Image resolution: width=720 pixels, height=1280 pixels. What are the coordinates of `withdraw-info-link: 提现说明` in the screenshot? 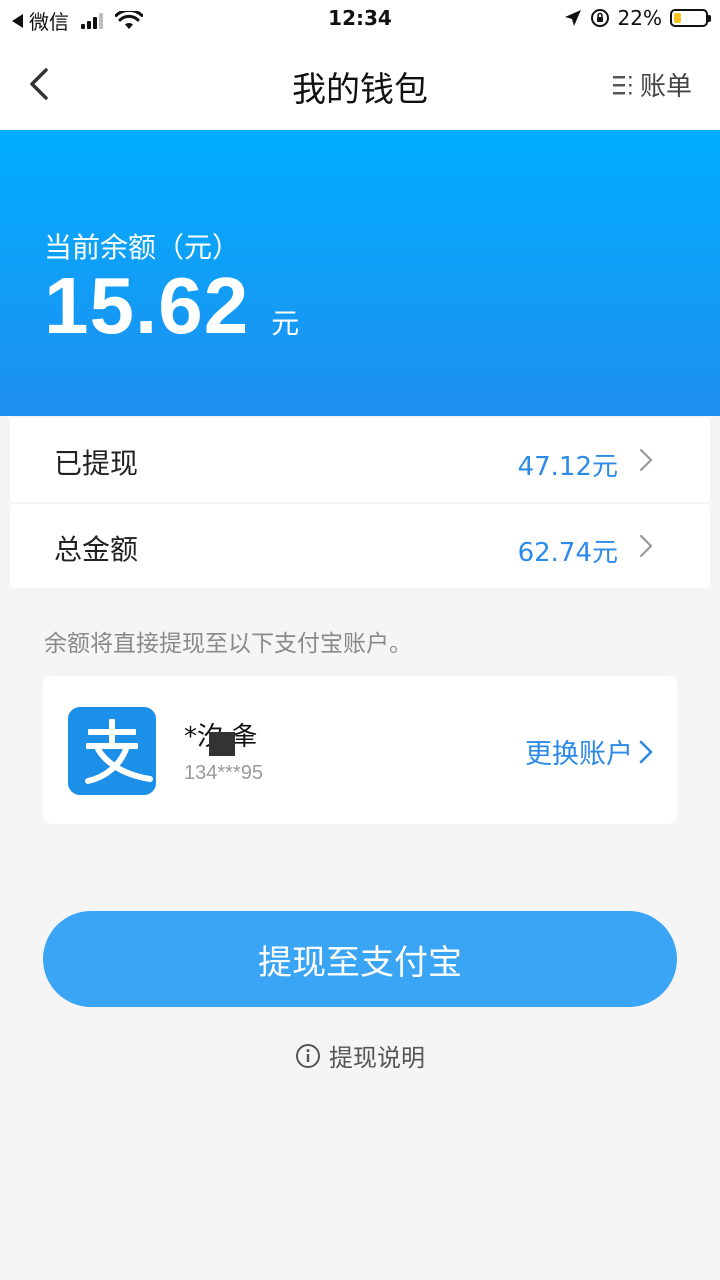 It's located at (360, 1055).